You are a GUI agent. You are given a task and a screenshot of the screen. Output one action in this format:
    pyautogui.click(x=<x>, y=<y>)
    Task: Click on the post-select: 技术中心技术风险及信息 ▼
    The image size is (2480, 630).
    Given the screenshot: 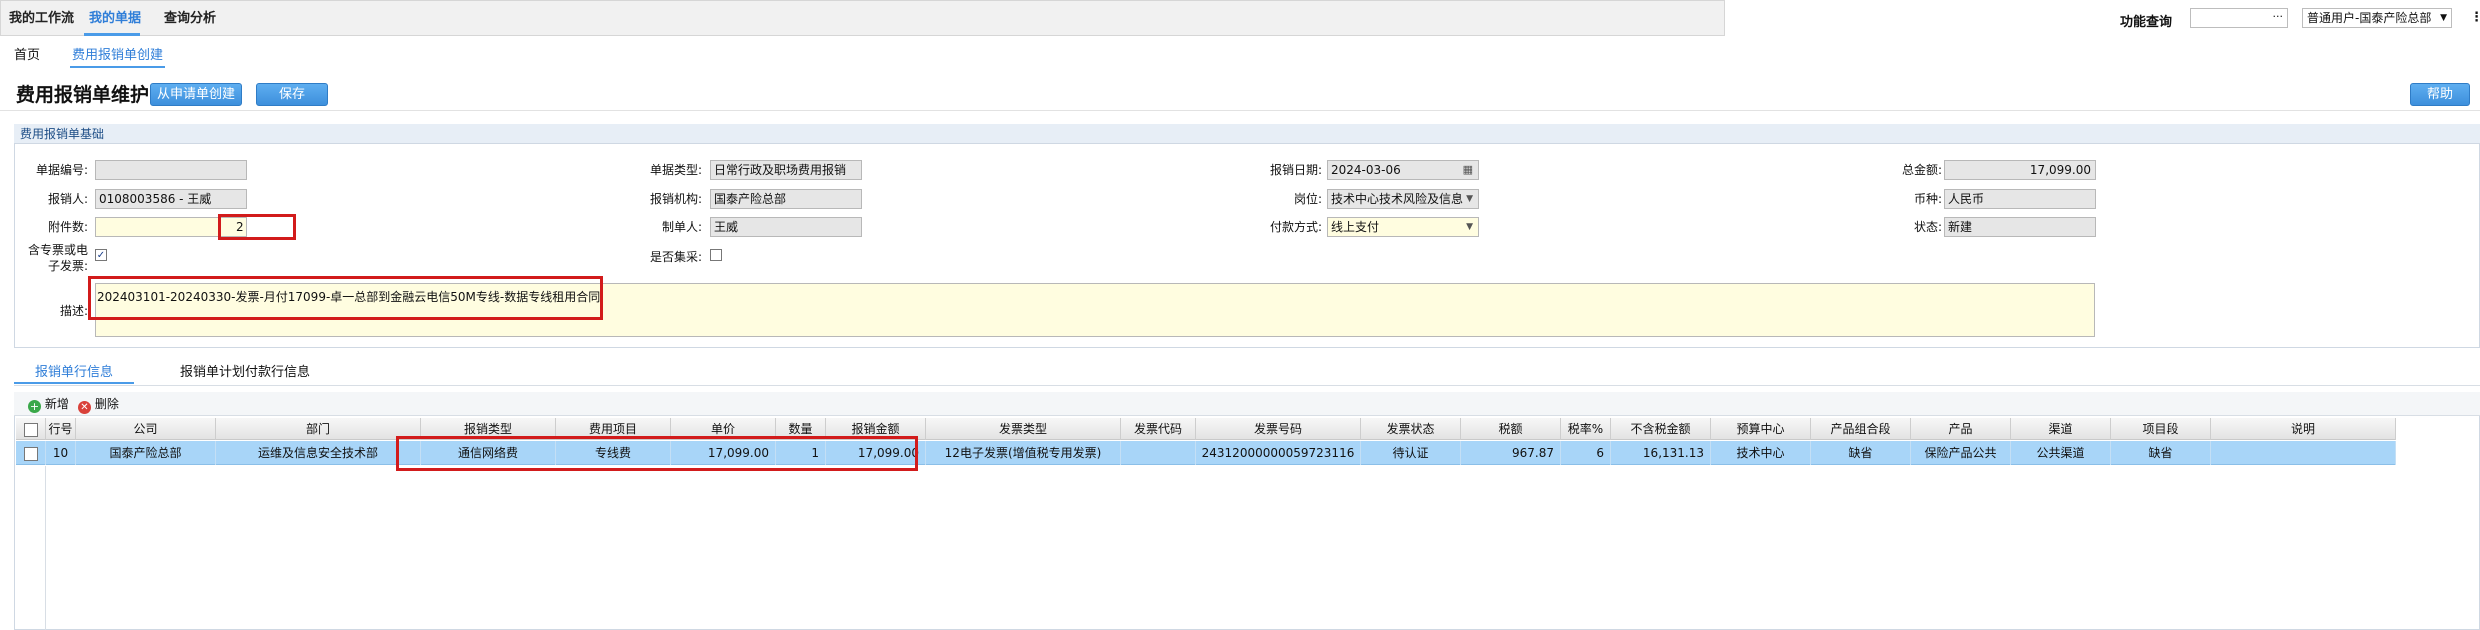 What is the action you would take?
    pyautogui.click(x=1403, y=199)
    